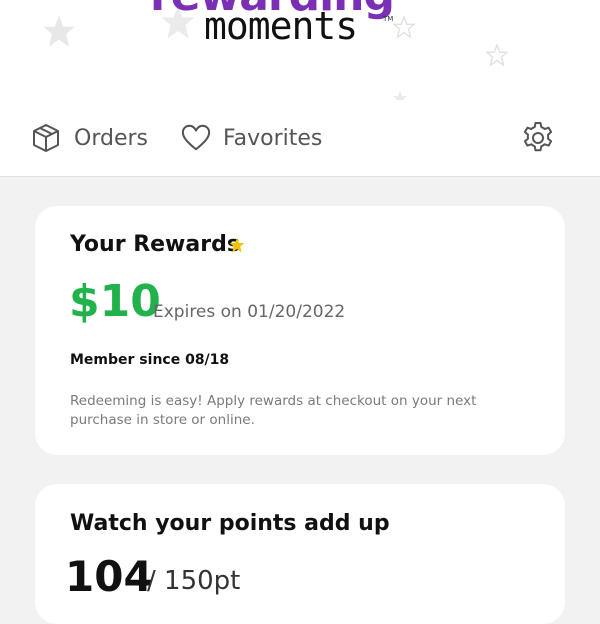 The width and height of the screenshot is (600, 624). Describe the element at coordinates (111, 138) in the screenshot. I see `orders-label: Orders` at that location.